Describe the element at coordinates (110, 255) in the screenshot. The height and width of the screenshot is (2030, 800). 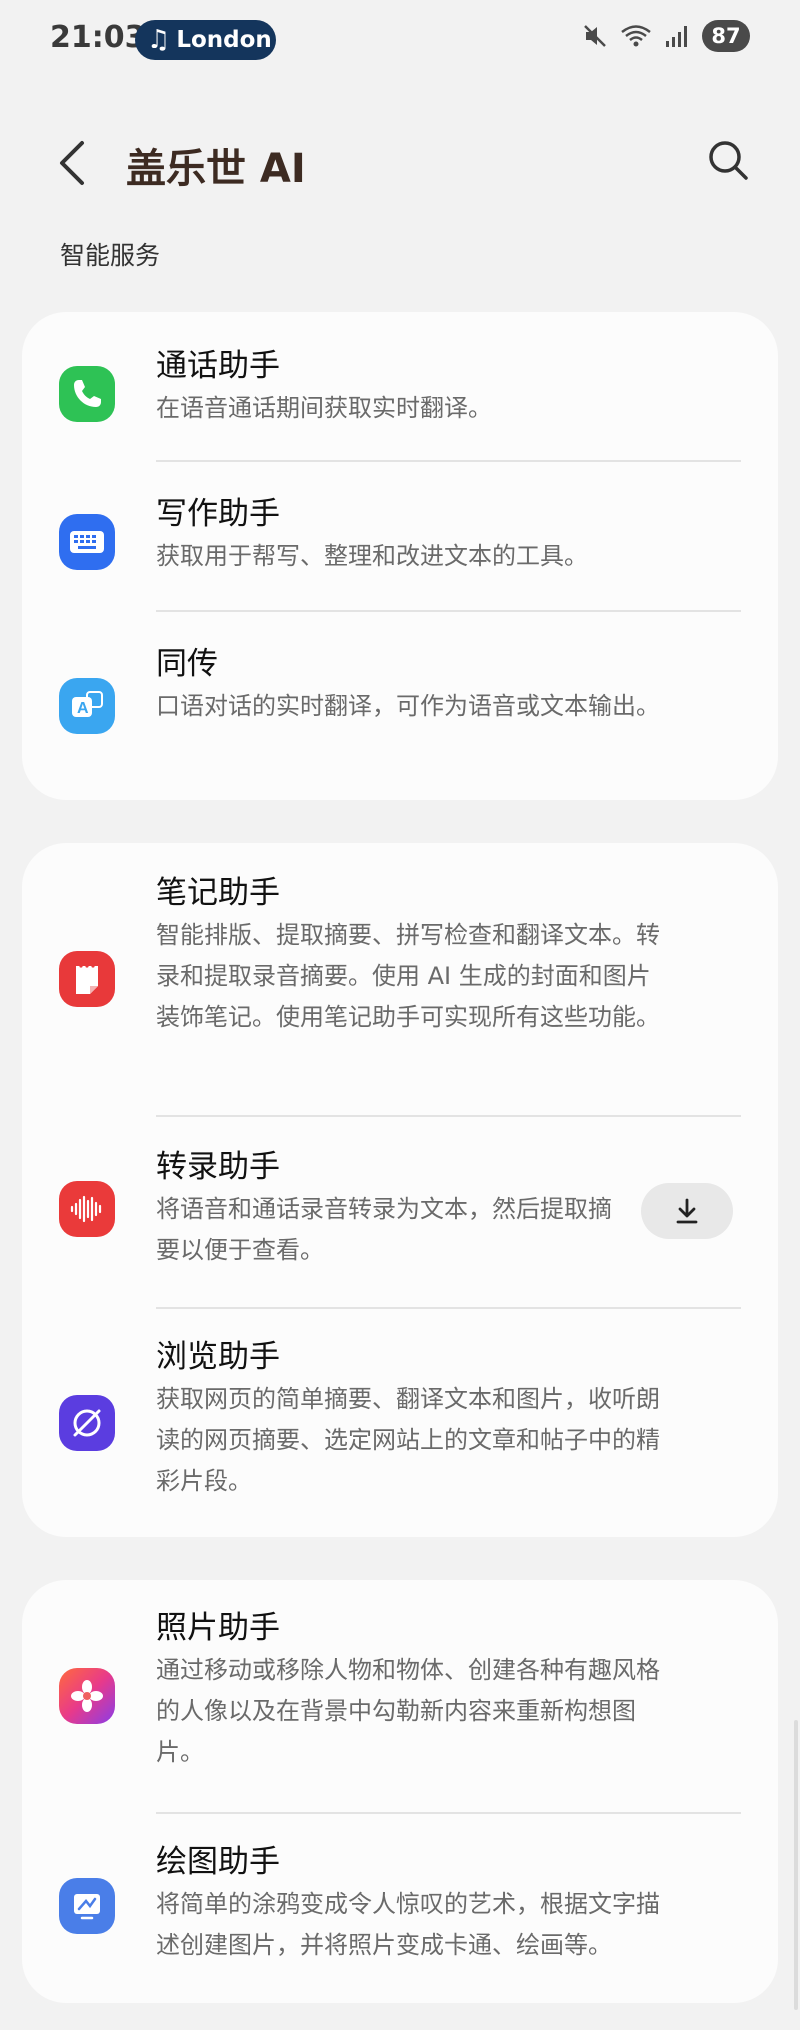
I see `section-label: 智能服务` at that location.